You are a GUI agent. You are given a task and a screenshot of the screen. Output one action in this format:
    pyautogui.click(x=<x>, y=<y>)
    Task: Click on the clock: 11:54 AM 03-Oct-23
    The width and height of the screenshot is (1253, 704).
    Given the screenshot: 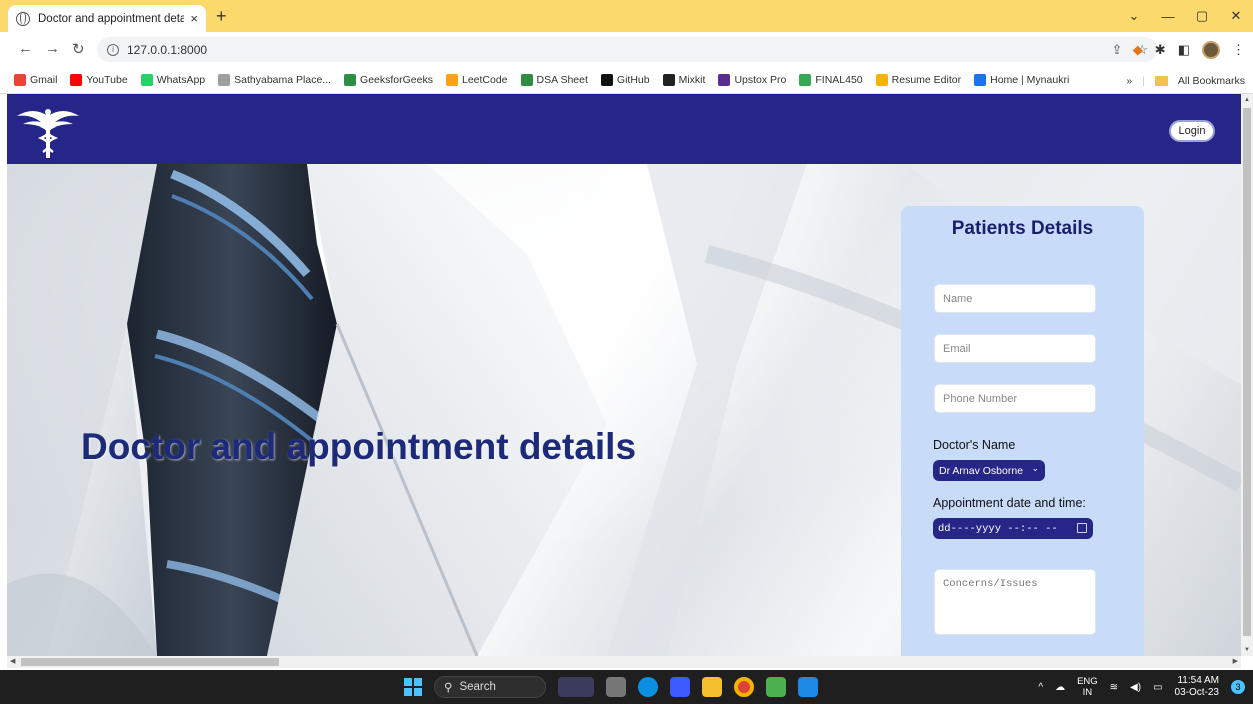 What is the action you would take?
    pyautogui.click(x=1197, y=687)
    